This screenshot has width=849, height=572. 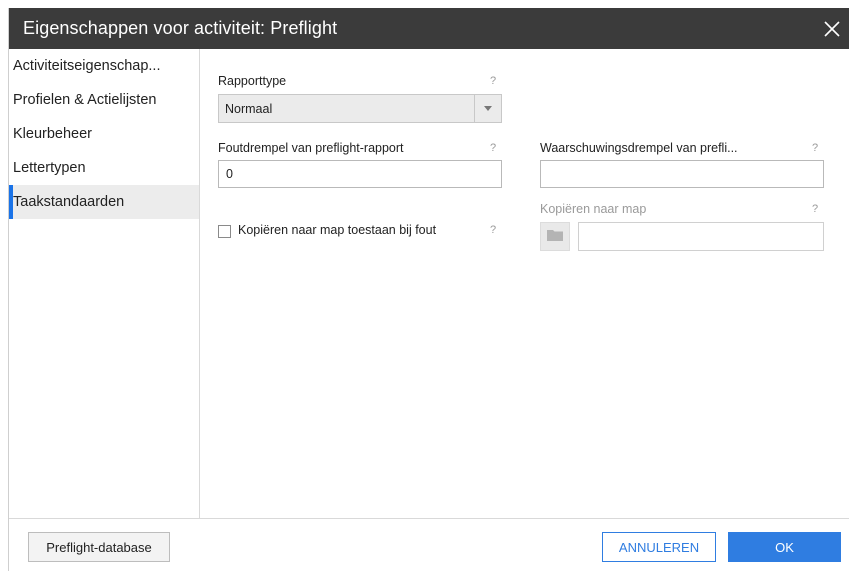 What do you see at coordinates (429, 28) in the screenshot?
I see `dialog-titlebar: Eigenschappen voor activiteit: Preflight` at bounding box center [429, 28].